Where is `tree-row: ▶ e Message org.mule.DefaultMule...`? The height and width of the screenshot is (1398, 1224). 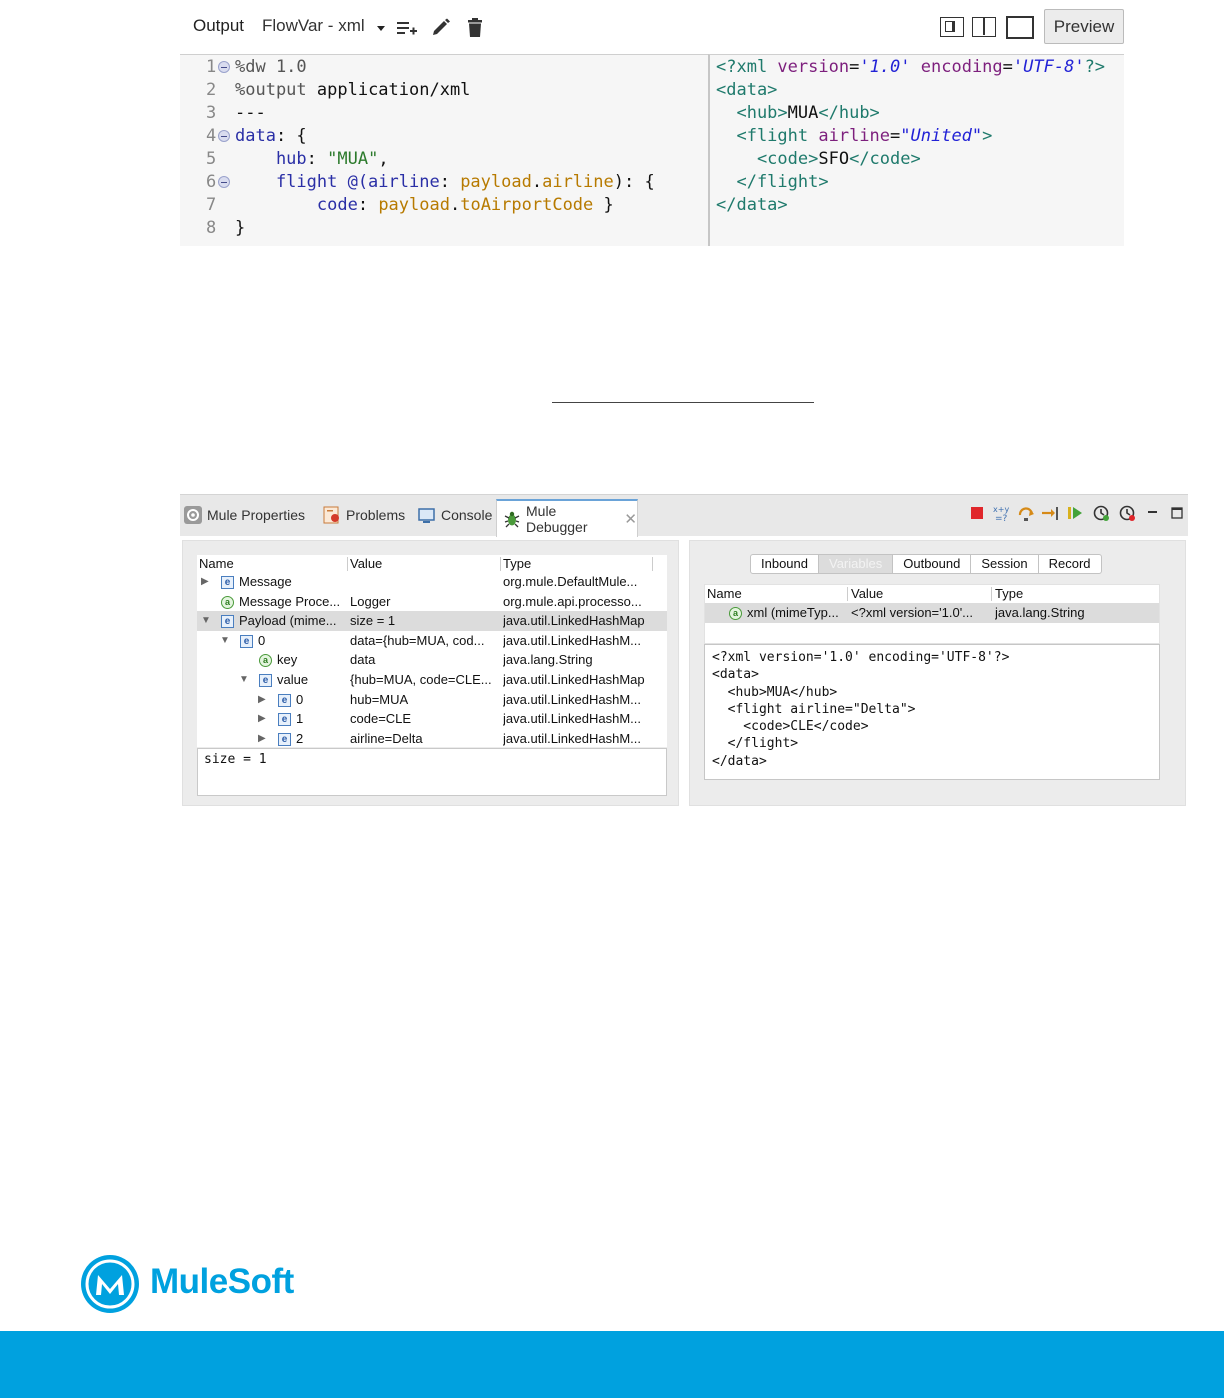 tree-row: ▶ e Message org.mule.DefaultMule... is located at coordinates (432, 582).